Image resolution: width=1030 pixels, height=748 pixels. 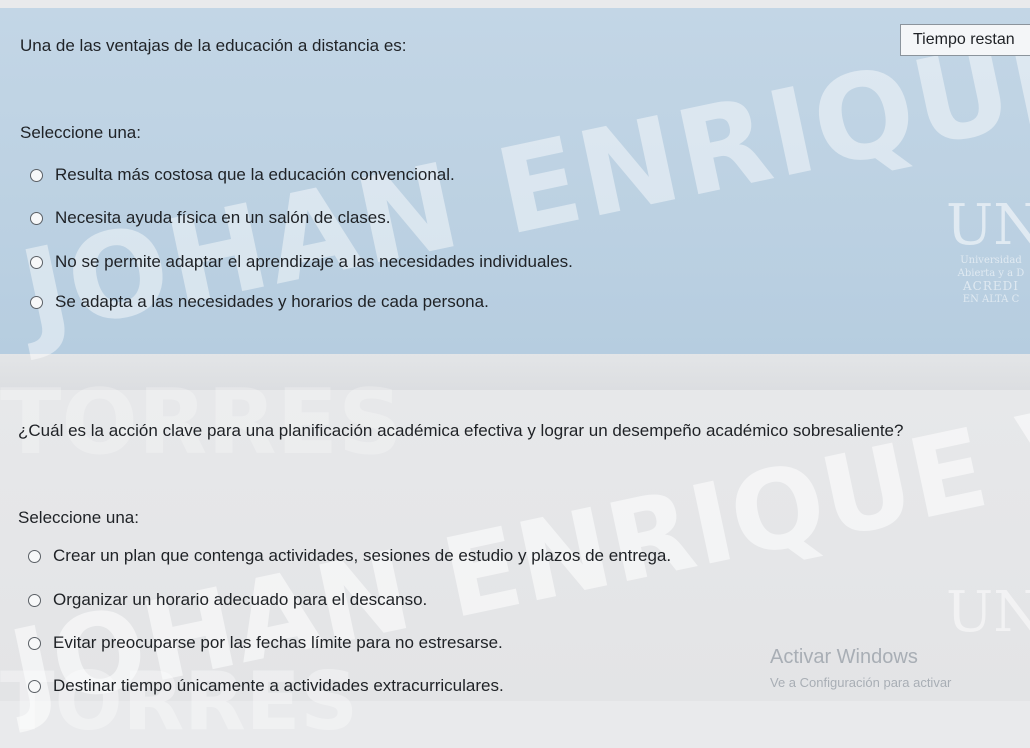 What do you see at coordinates (991, 299) in the screenshot?
I see `university-logo-line4: EN ALTA C` at bounding box center [991, 299].